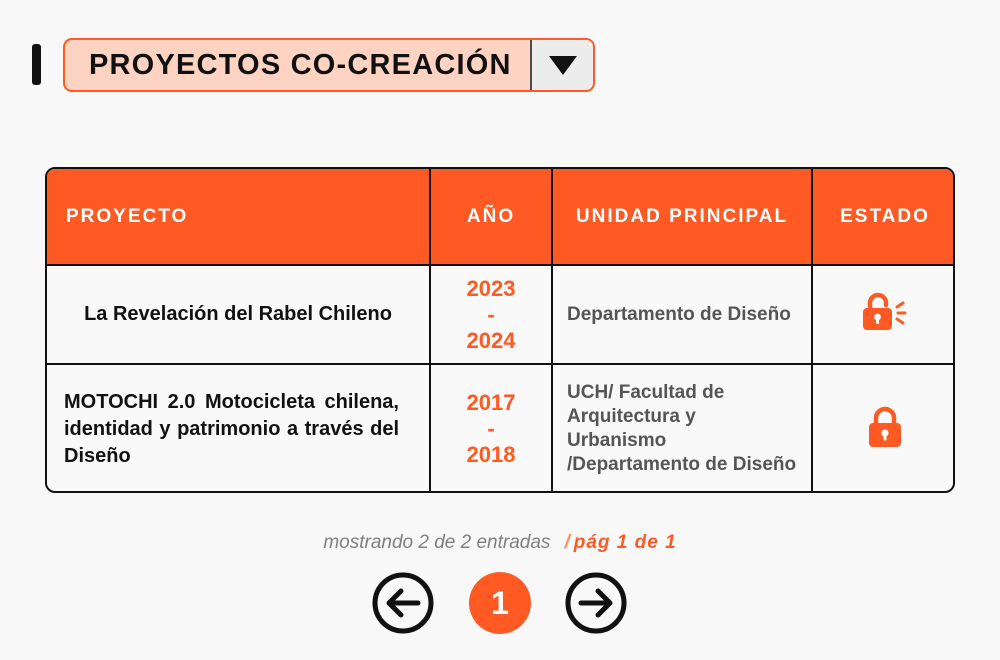 The image size is (1000, 660). Describe the element at coordinates (882, 217) in the screenshot. I see `column-header-estado: ESTADO` at that location.